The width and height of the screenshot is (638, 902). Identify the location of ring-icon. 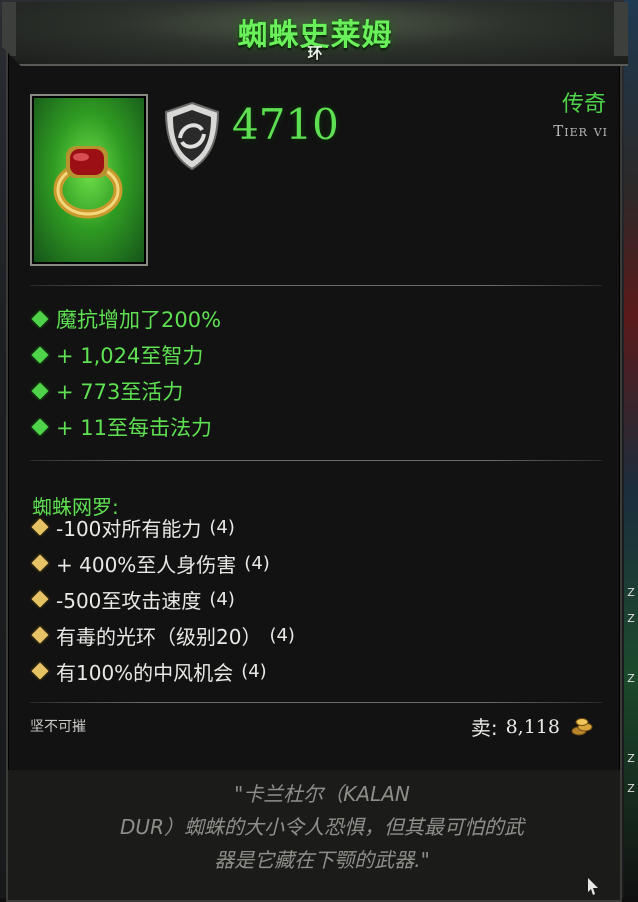
(88, 182).